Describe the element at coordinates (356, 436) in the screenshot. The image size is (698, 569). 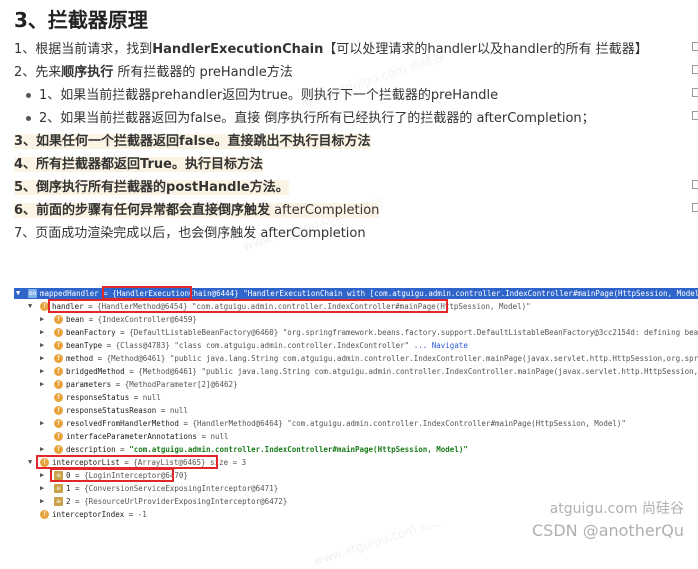
I see `tree-row-interfaceParameterAnnotations: f interfaceParameterAnnotations = null` at that location.